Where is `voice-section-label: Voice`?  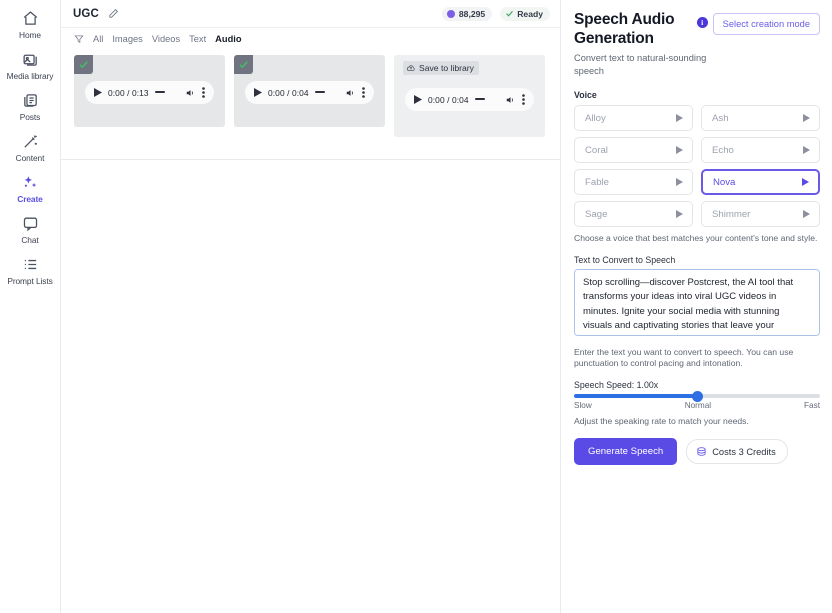
voice-section-label: Voice is located at coordinates (585, 95).